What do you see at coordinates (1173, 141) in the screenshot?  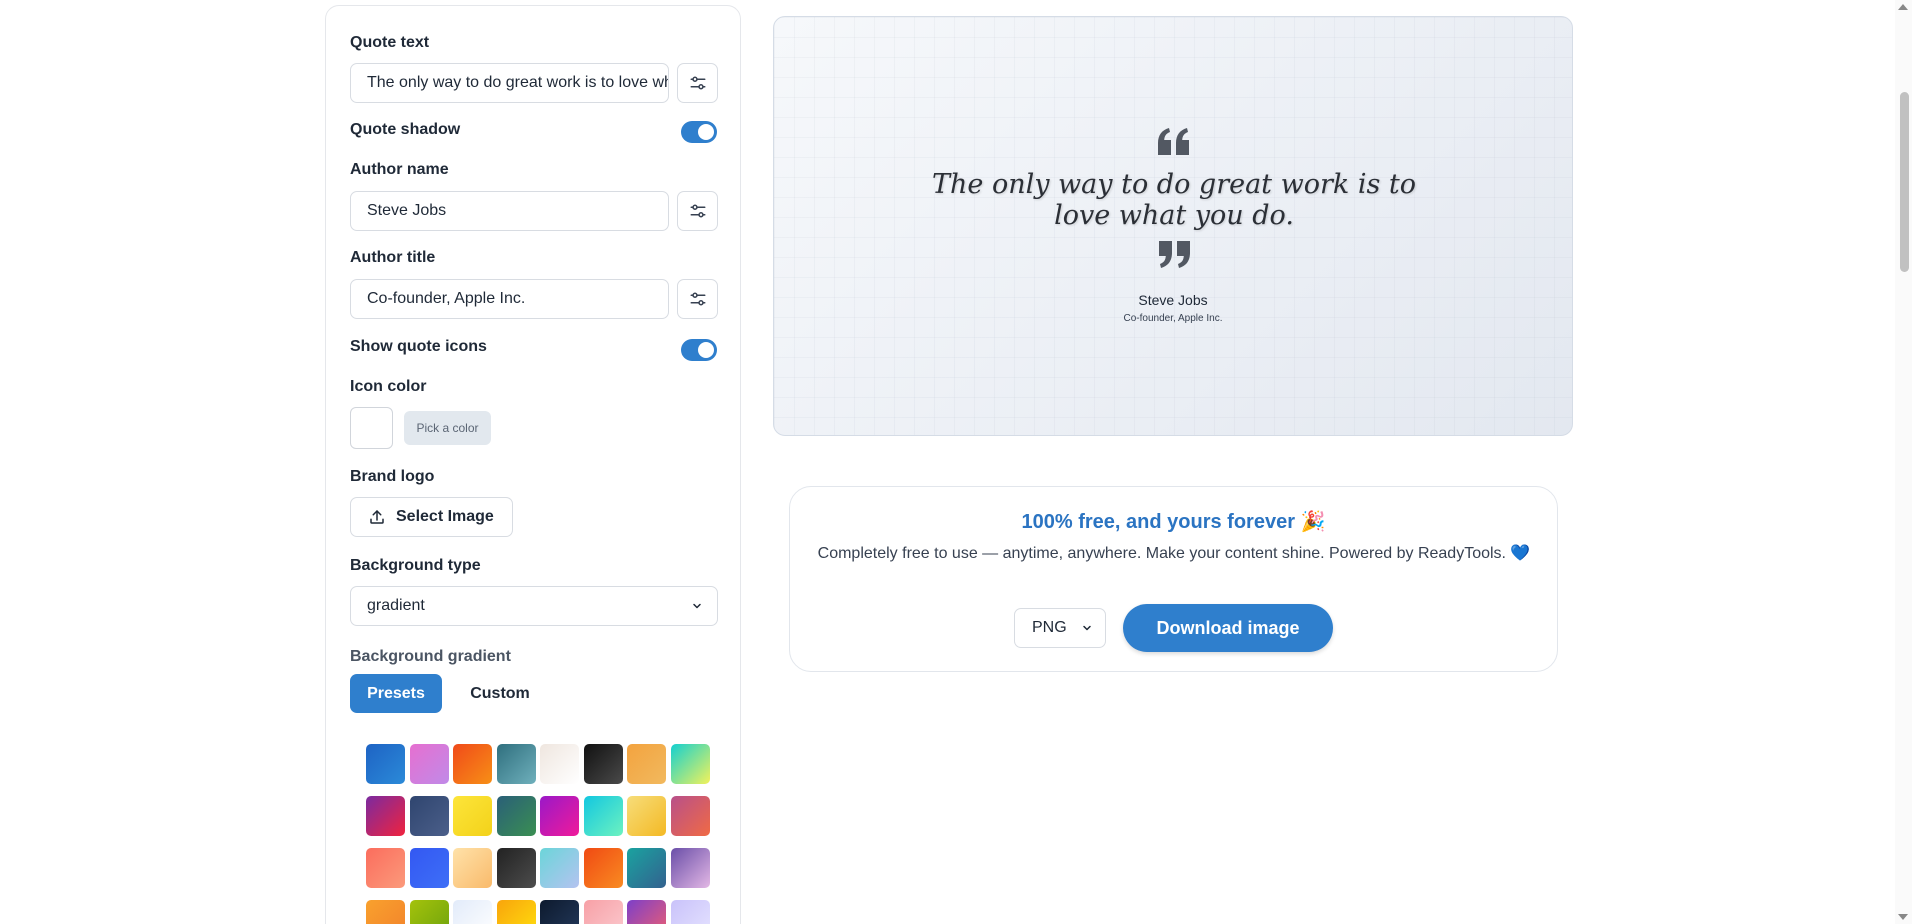 I see `open-quote-icon` at bounding box center [1173, 141].